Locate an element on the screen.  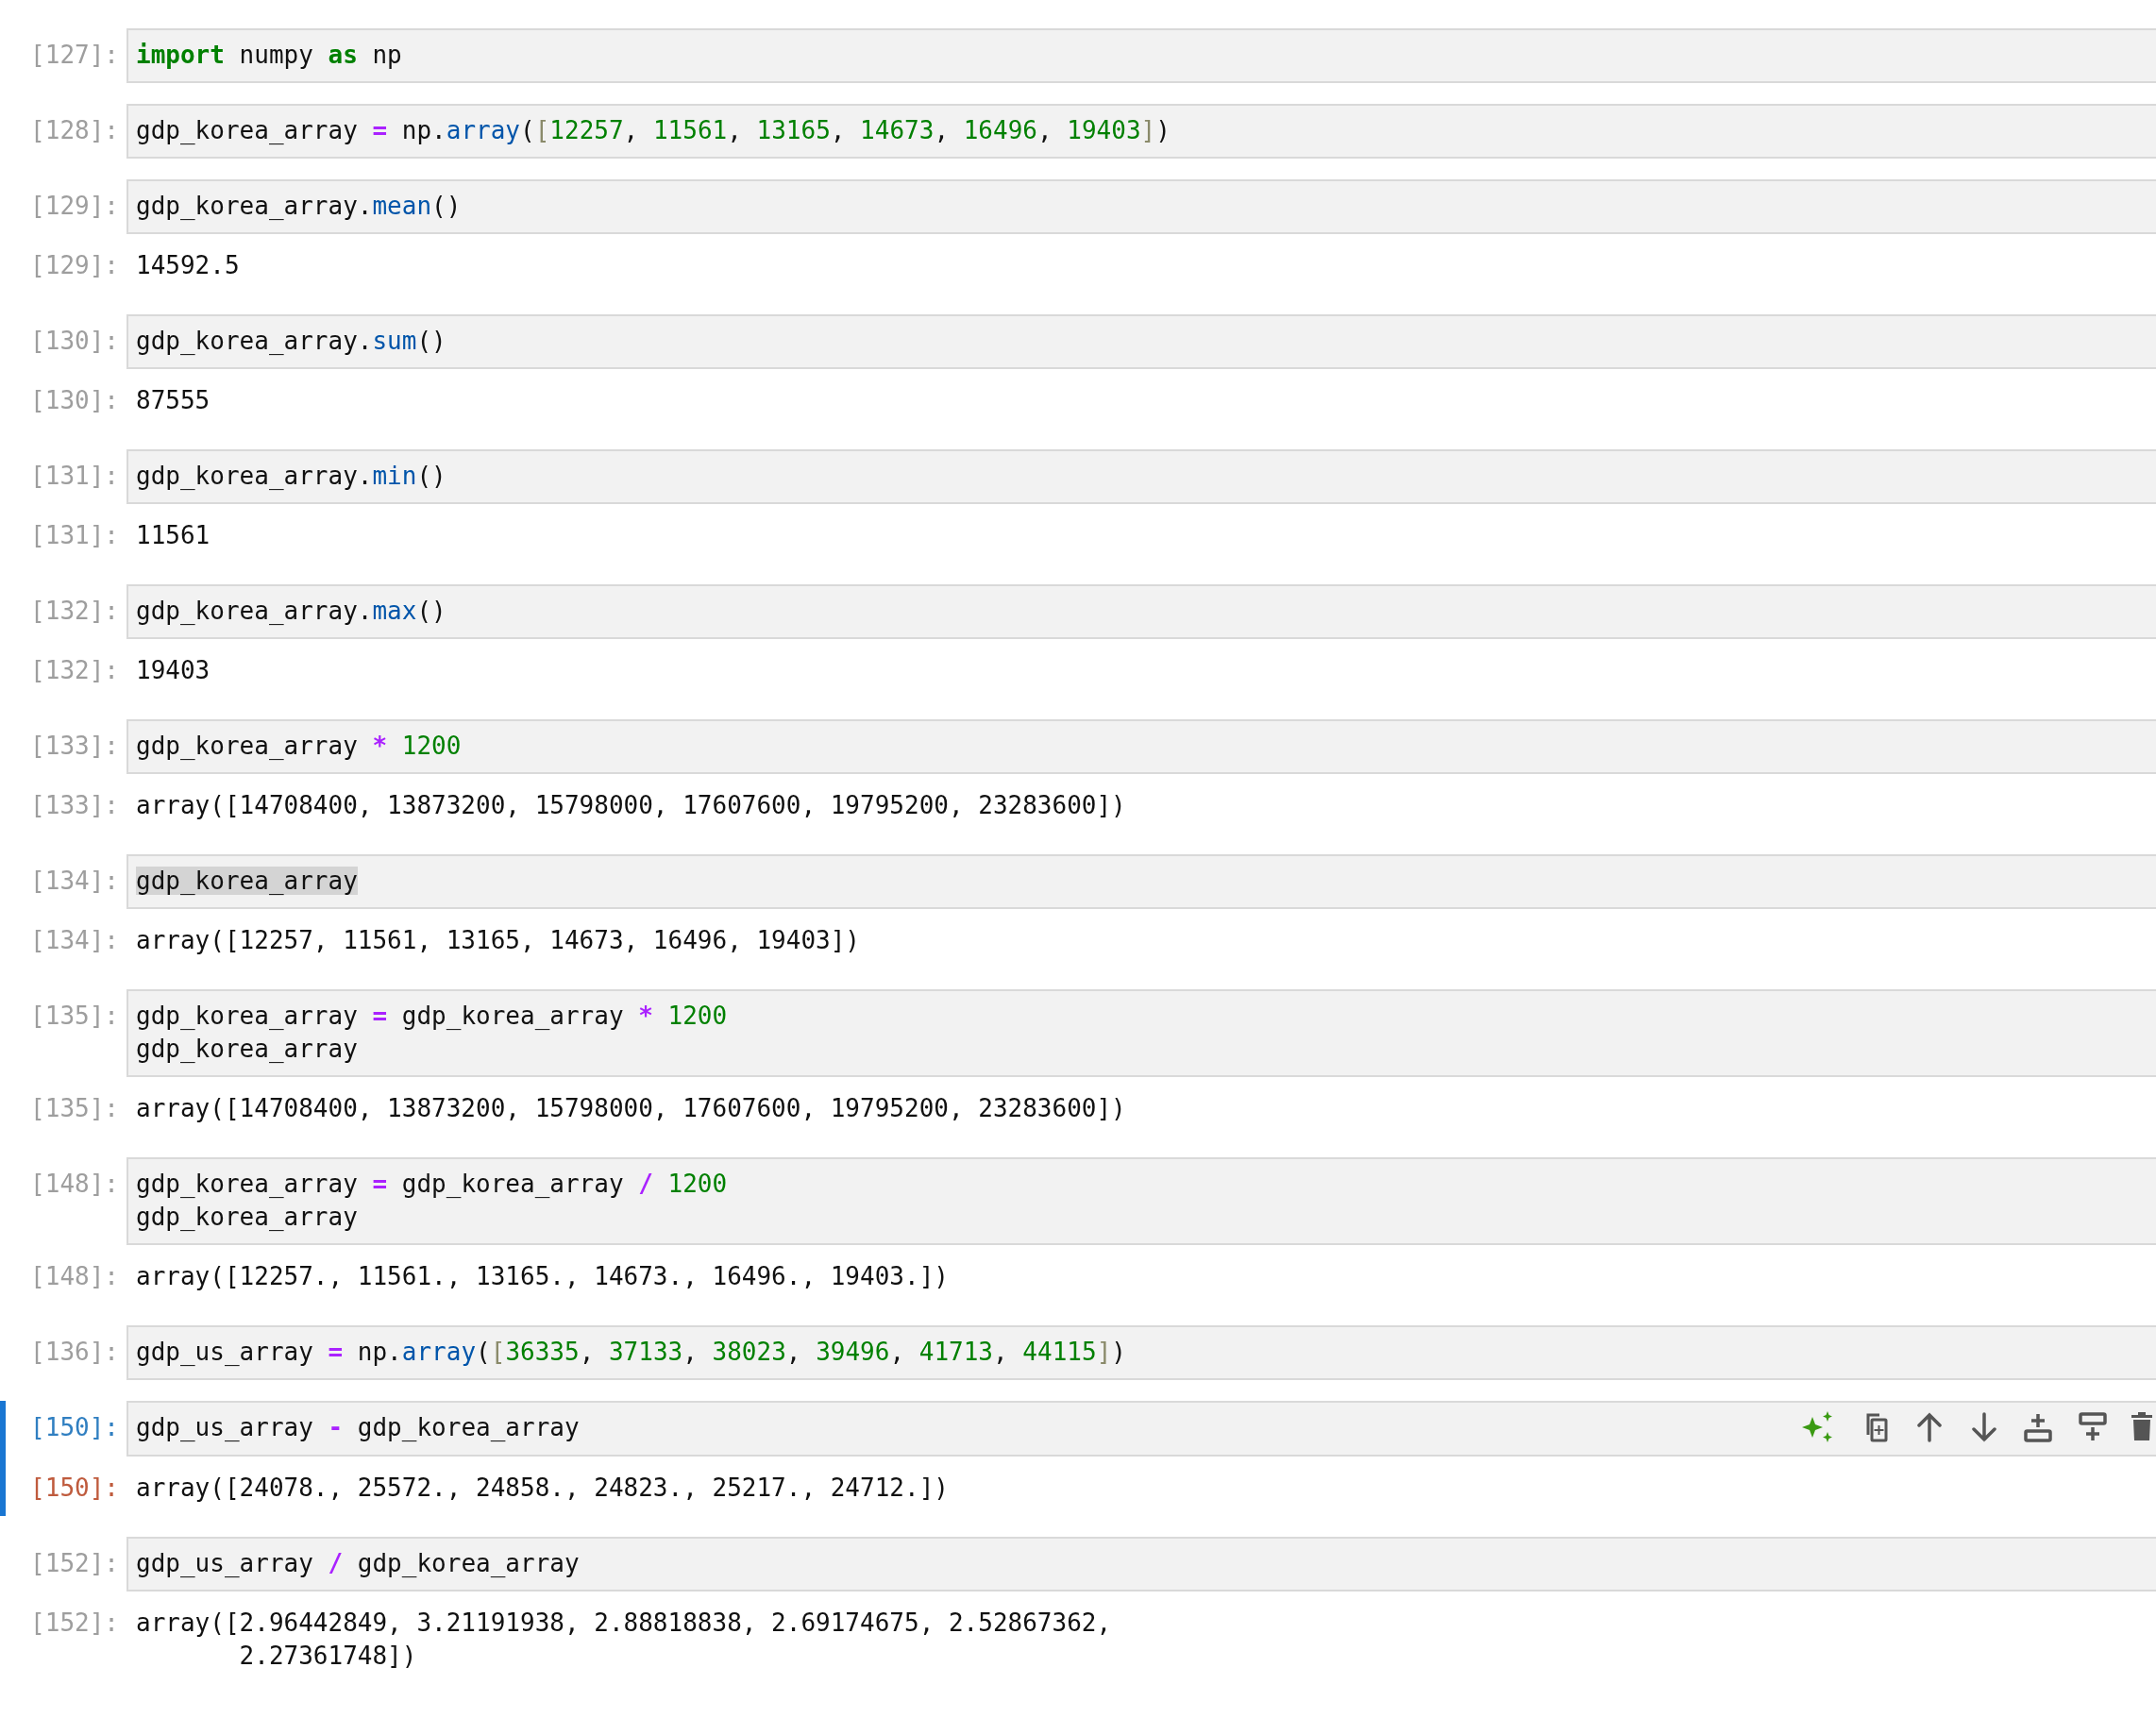
code-line: gdp_korea_array = gdp_korea_array / 1200 is located at coordinates (432, 1184).